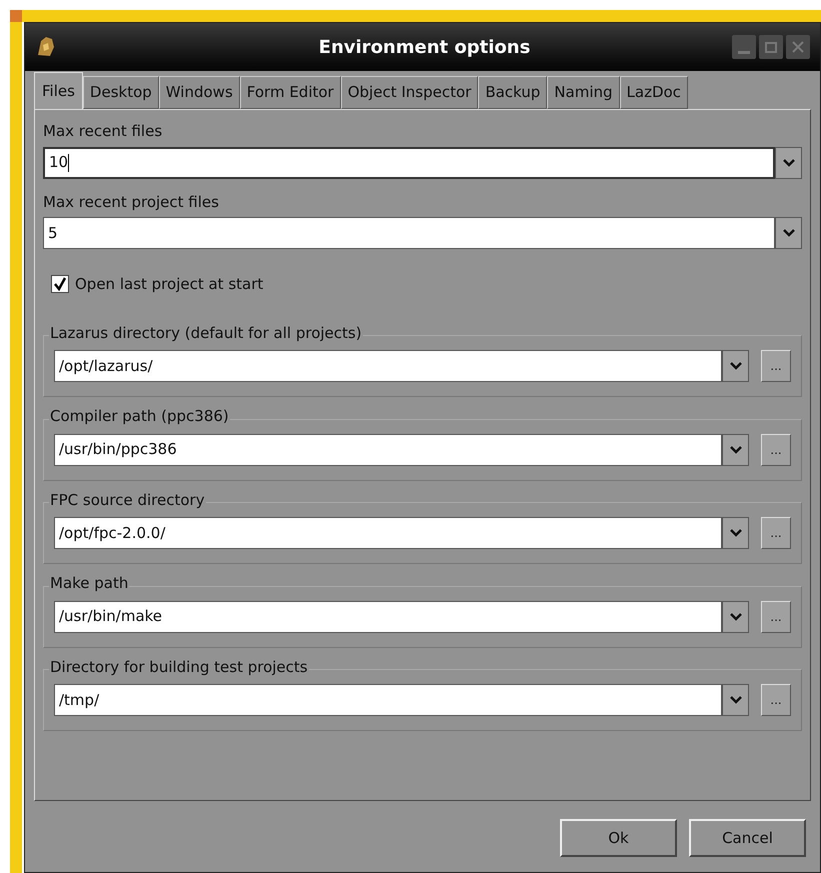 This screenshot has height=873, width=821. Describe the element at coordinates (388, 450) in the screenshot. I see `path-field: /usr/bin/ppc386` at that location.